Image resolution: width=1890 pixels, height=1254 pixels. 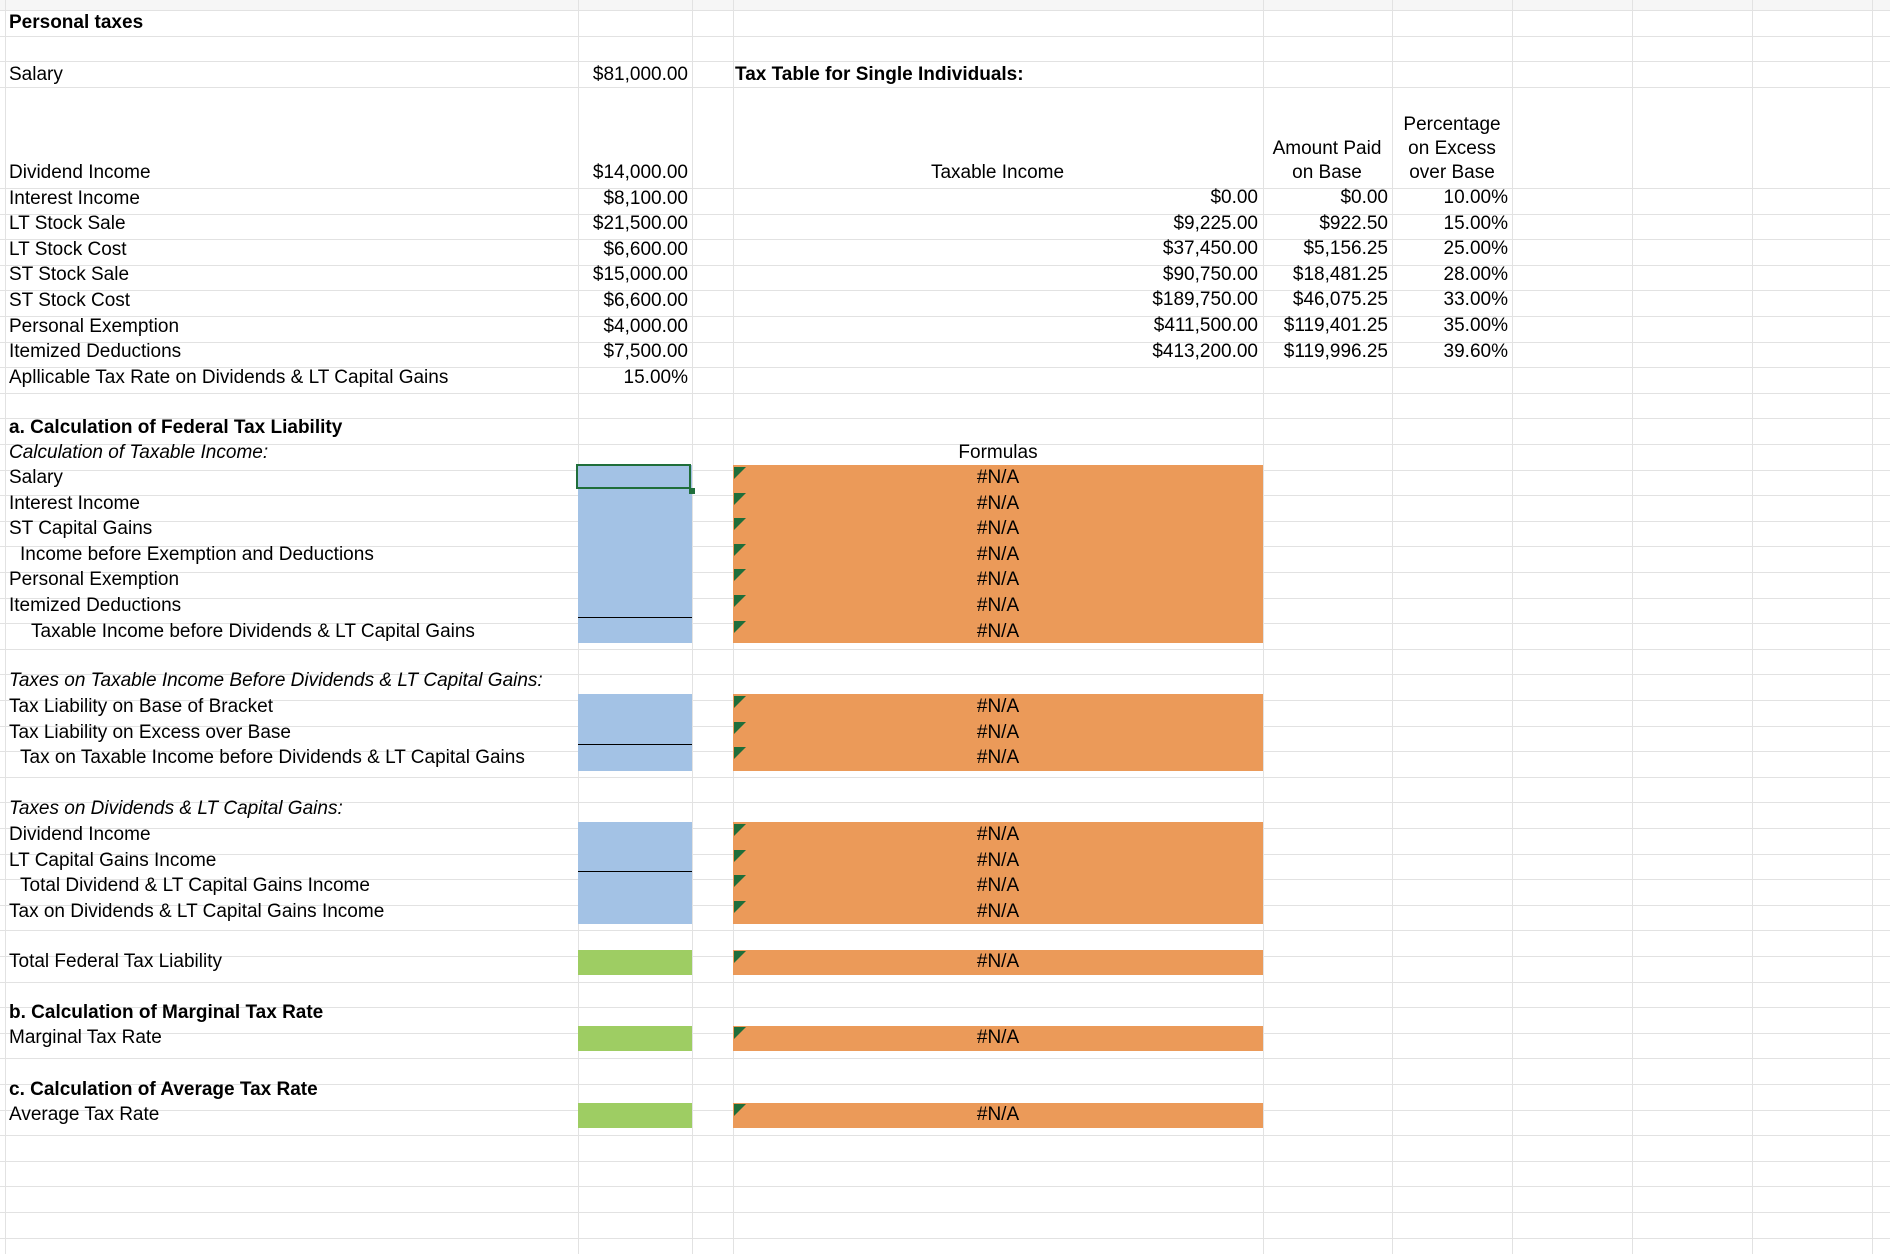 What do you see at coordinates (1450, 249) in the screenshot?
I see `tax-table-pct: 25.00%` at bounding box center [1450, 249].